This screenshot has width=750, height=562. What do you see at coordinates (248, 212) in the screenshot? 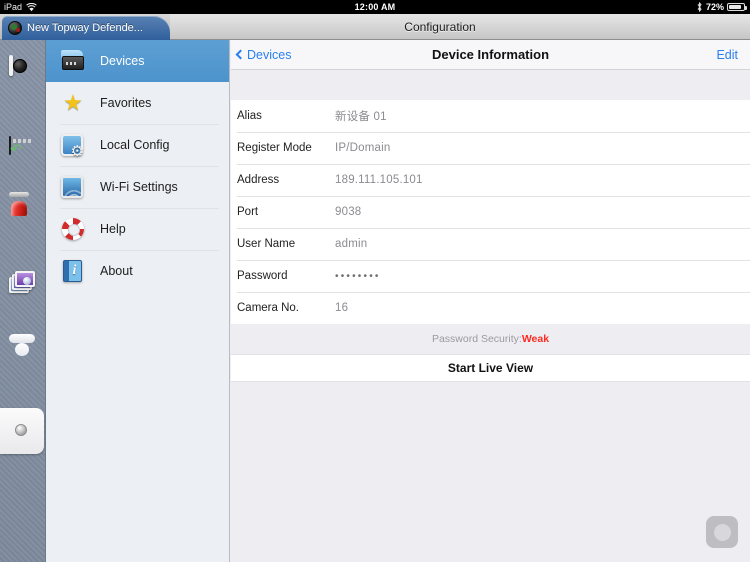
I see `row-label: Port` at bounding box center [248, 212].